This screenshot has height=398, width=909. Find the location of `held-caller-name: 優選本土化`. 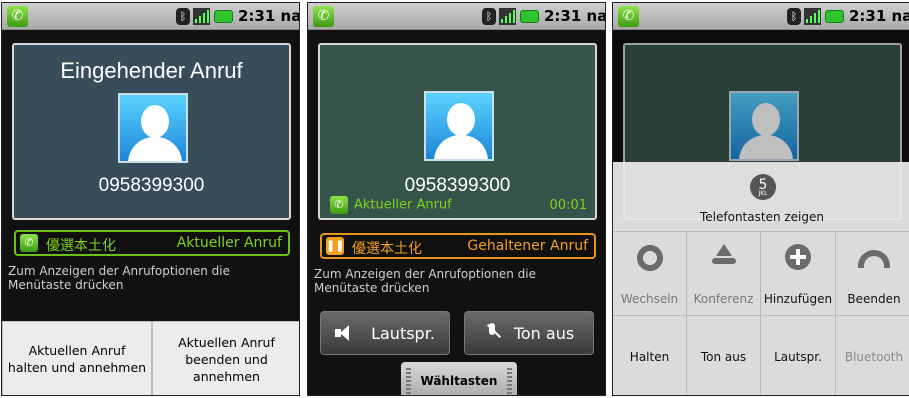

held-caller-name: 優選本土化 is located at coordinates (387, 249).